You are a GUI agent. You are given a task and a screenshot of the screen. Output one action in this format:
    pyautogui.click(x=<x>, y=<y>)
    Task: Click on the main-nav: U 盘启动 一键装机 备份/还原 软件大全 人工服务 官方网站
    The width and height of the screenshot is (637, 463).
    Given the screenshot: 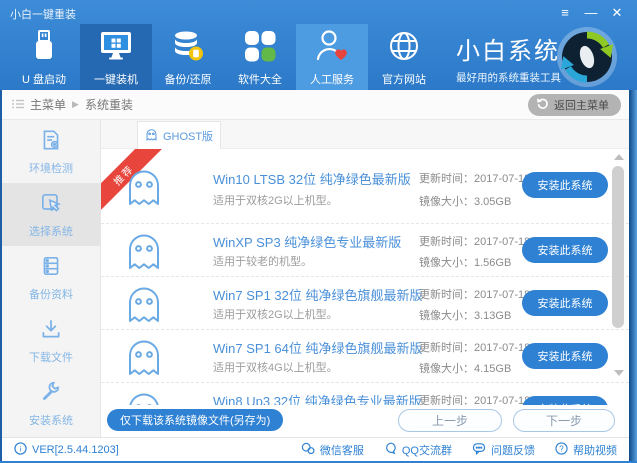 What is the action you would take?
    pyautogui.click(x=224, y=57)
    